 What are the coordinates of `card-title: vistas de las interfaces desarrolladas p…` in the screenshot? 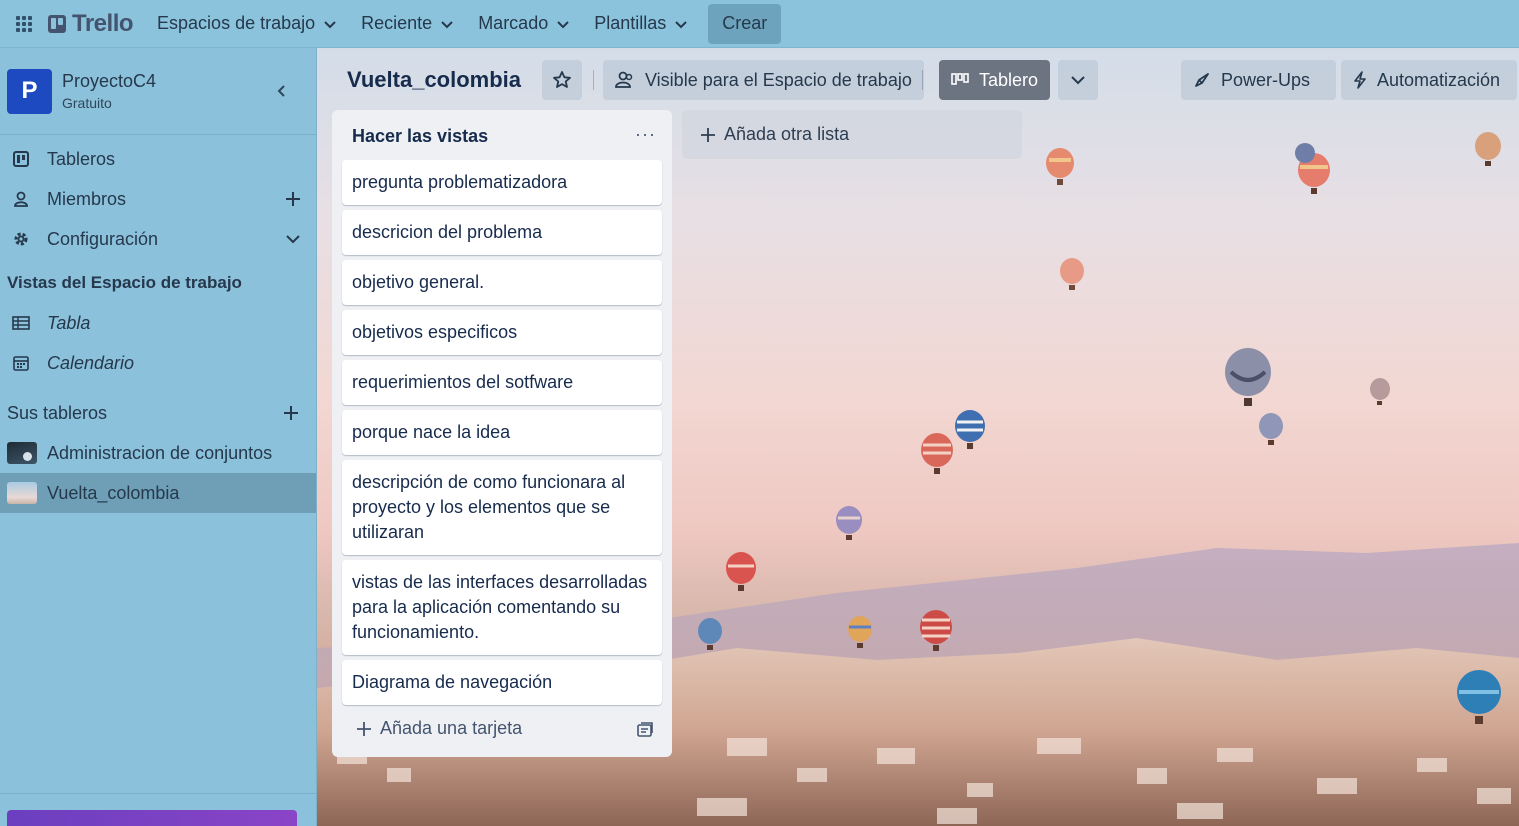 It's located at (500, 607).